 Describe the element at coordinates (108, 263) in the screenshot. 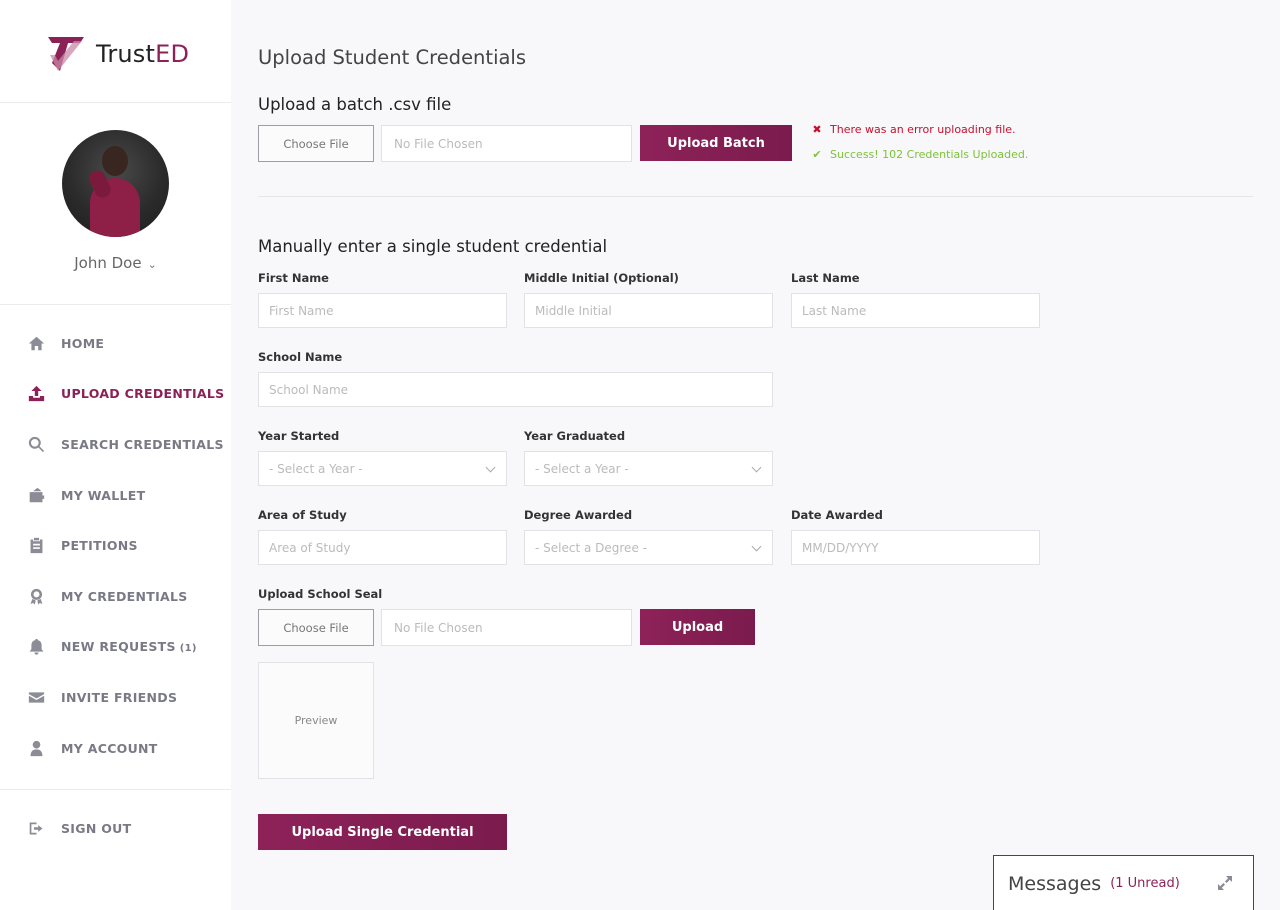

I see `user-name: John Doe` at that location.